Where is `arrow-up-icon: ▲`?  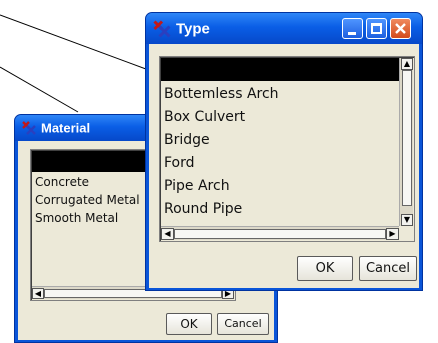
arrow-up-icon: ▲ is located at coordinates (407, 64).